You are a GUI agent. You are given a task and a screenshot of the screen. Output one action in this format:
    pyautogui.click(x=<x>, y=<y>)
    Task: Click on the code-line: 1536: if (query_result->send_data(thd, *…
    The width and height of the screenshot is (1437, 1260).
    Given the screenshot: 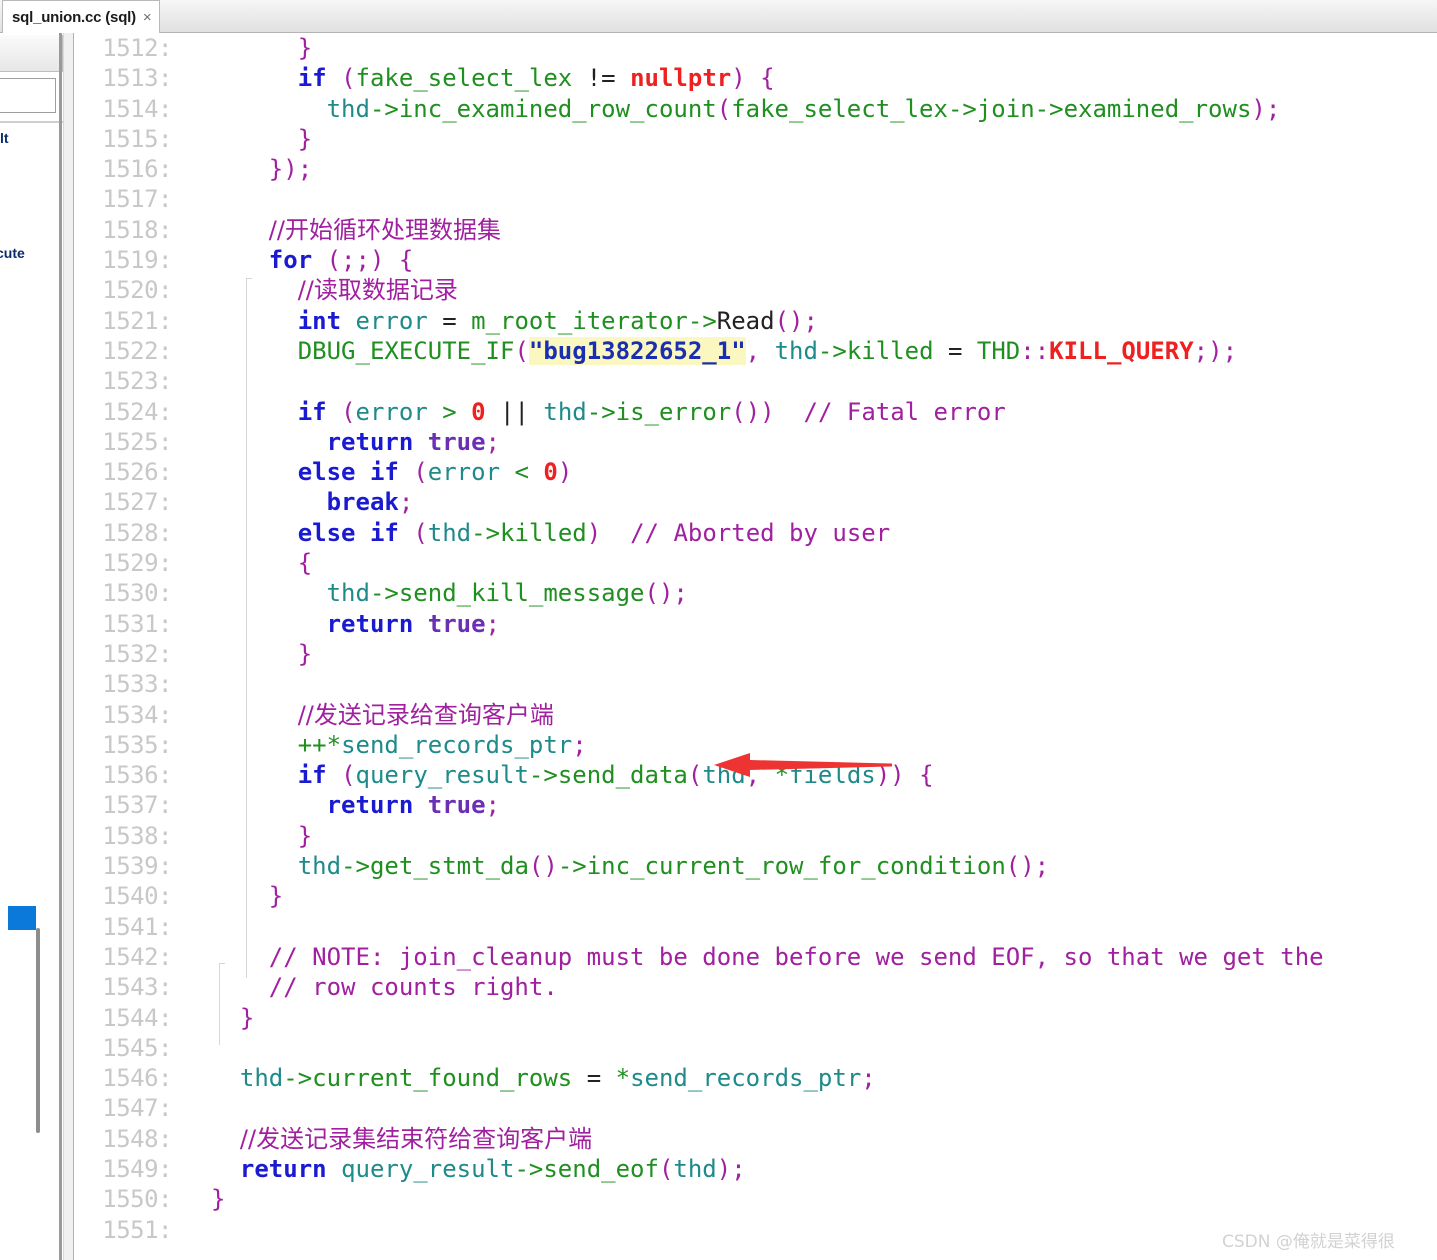 What is the action you would take?
    pyautogui.click(x=755, y=775)
    